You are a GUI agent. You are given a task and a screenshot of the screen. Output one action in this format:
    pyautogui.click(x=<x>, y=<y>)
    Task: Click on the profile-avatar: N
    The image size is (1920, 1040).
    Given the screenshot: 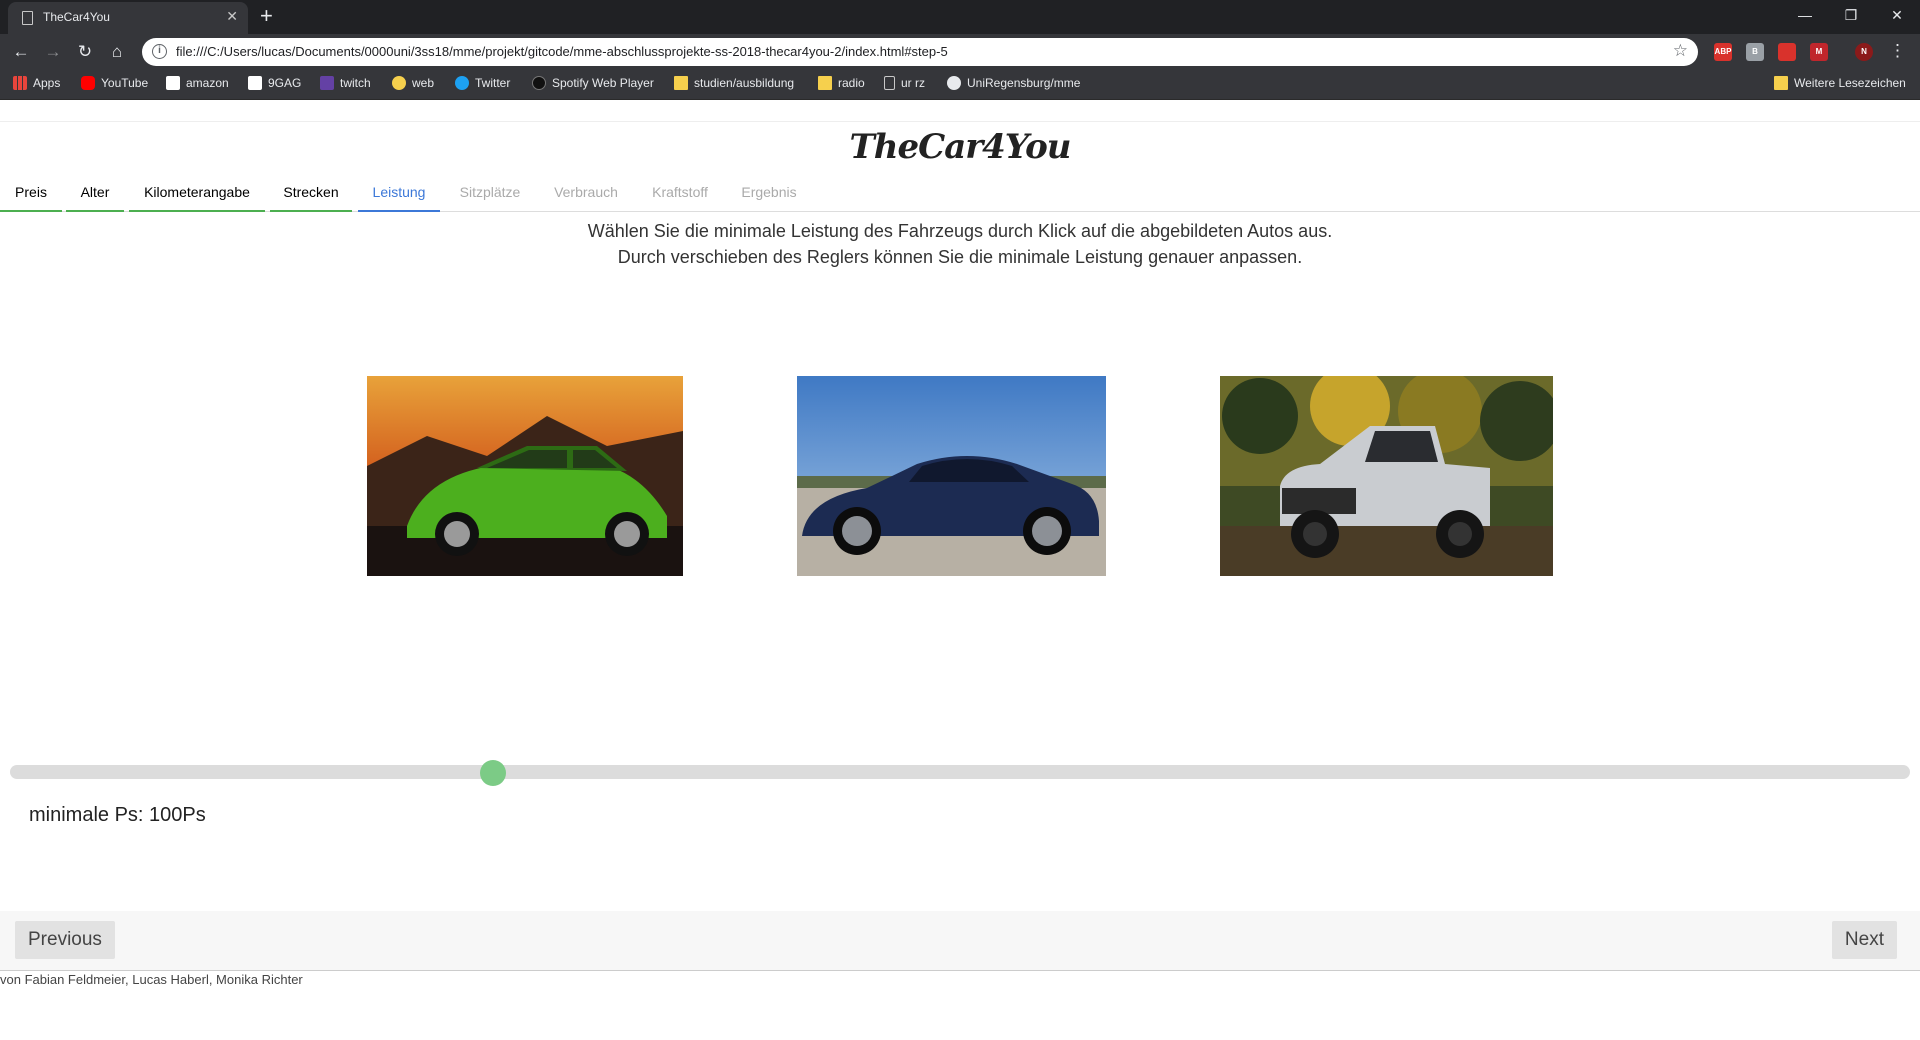 What is the action you would take?
    pyautogui.click(x=1864, y=52)
    